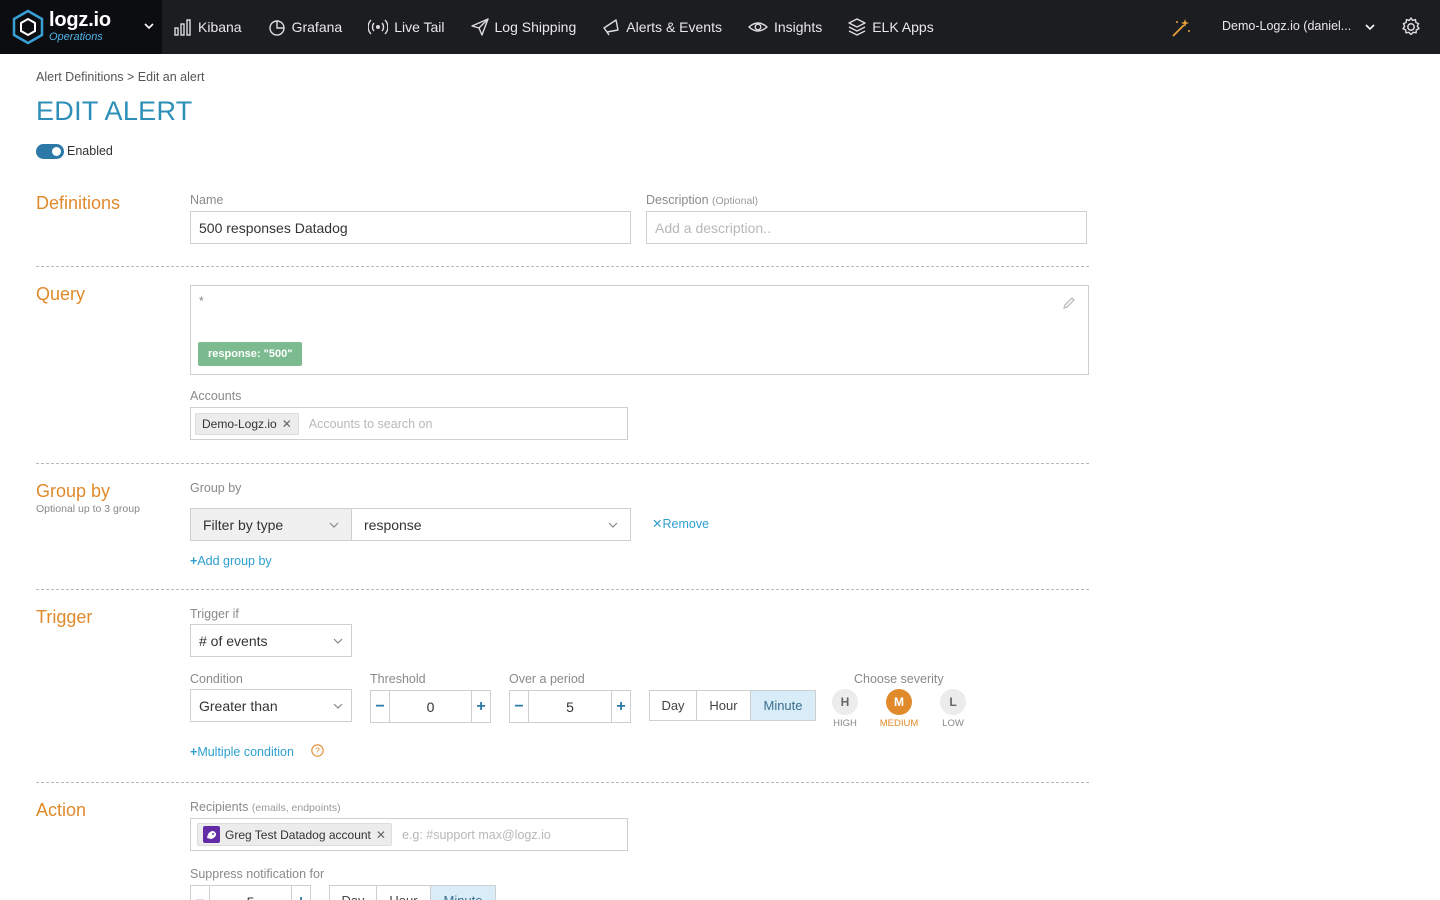 The image size is (1440, 900). Describe the element at coordinates (899, 702) in the screenshot. I see `severity-medium: M` at that location.